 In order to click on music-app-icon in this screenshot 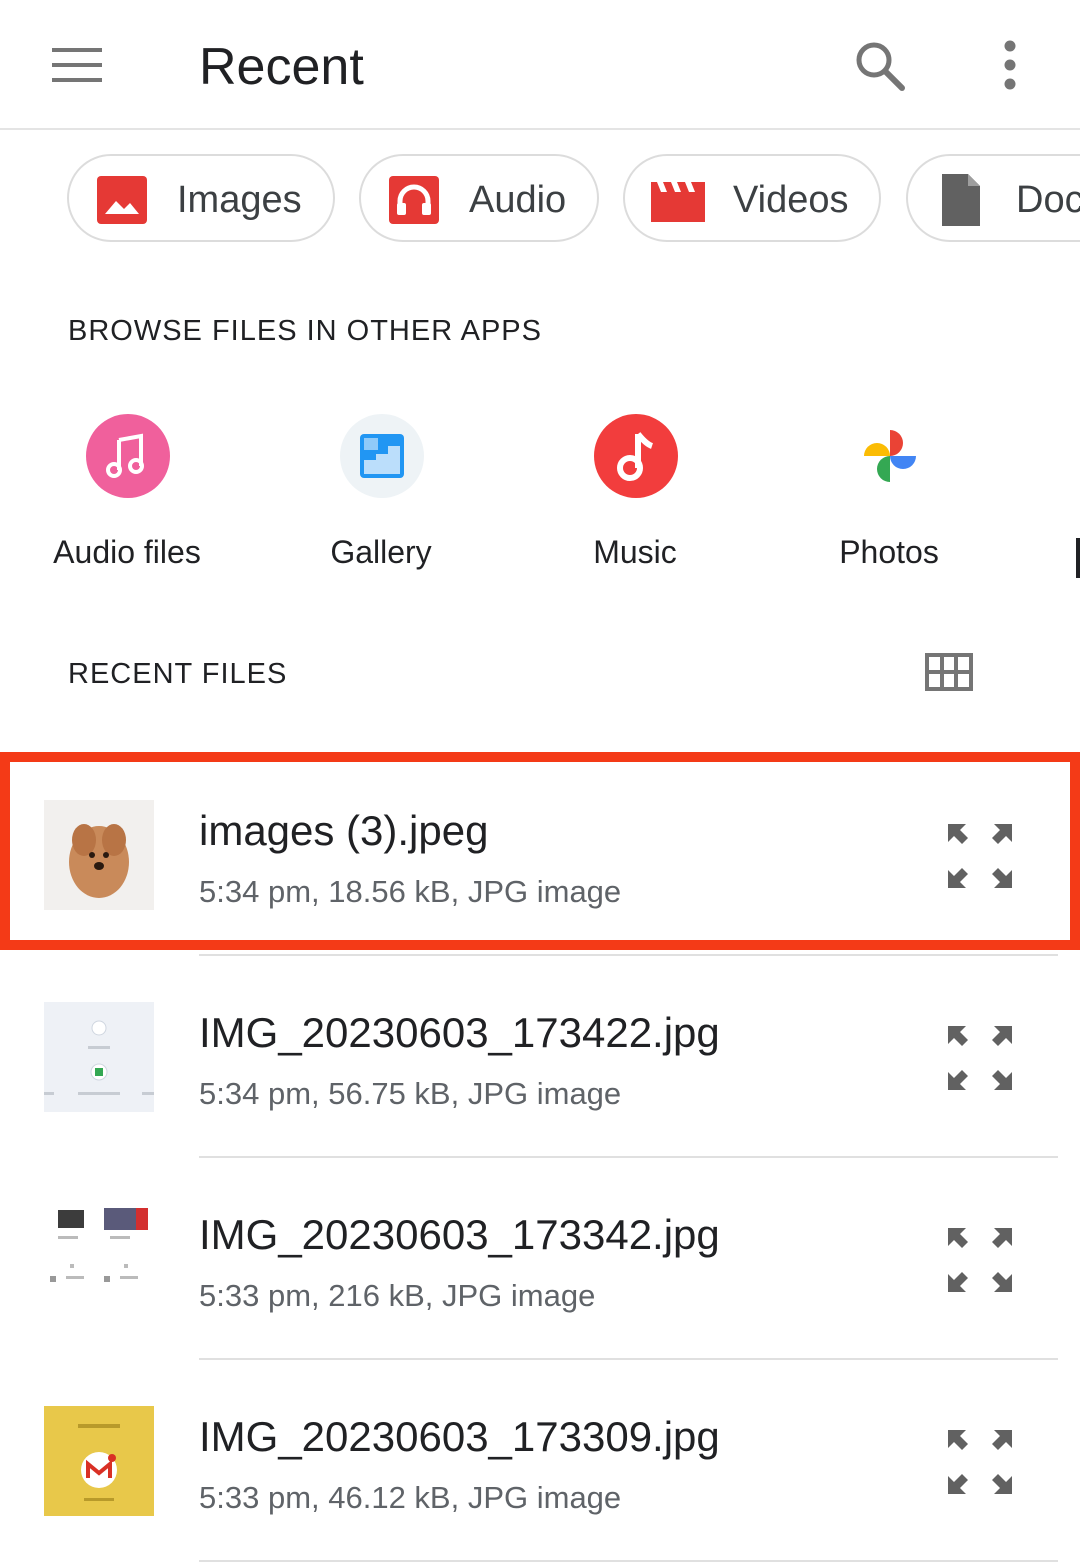, I will do `click(636, 456)`.